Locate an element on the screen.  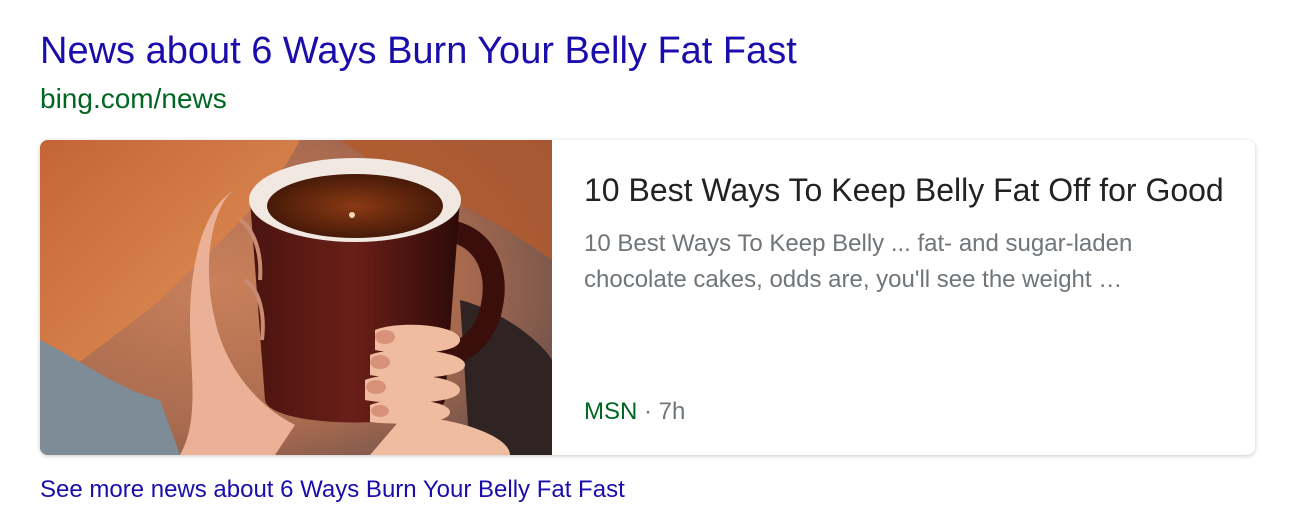
news-age: 7h is located at coordinates (672, 411).